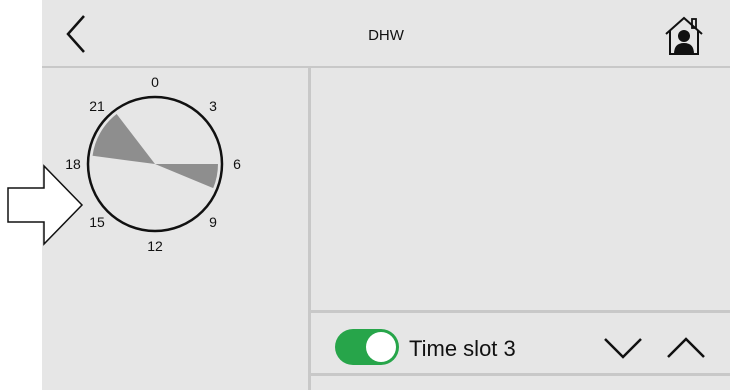 The image size is (730, 390). What do you see at coordinates (213, 106) in the screenshot?
I see `hour-label-3: 3` at bounding box center [213, 106].